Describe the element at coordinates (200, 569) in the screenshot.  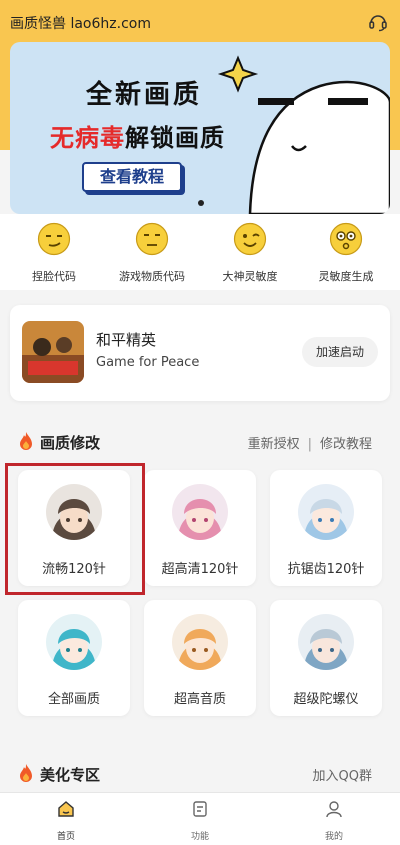
I see `tile-label: 超高清120针` at that location.